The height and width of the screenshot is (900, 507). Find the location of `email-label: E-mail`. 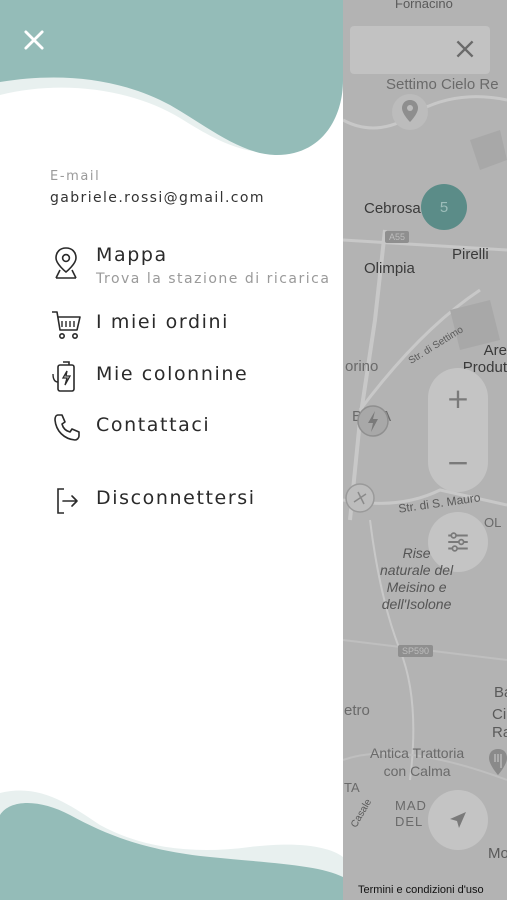

email-label: E-mail is located at coordinates (75, 176).